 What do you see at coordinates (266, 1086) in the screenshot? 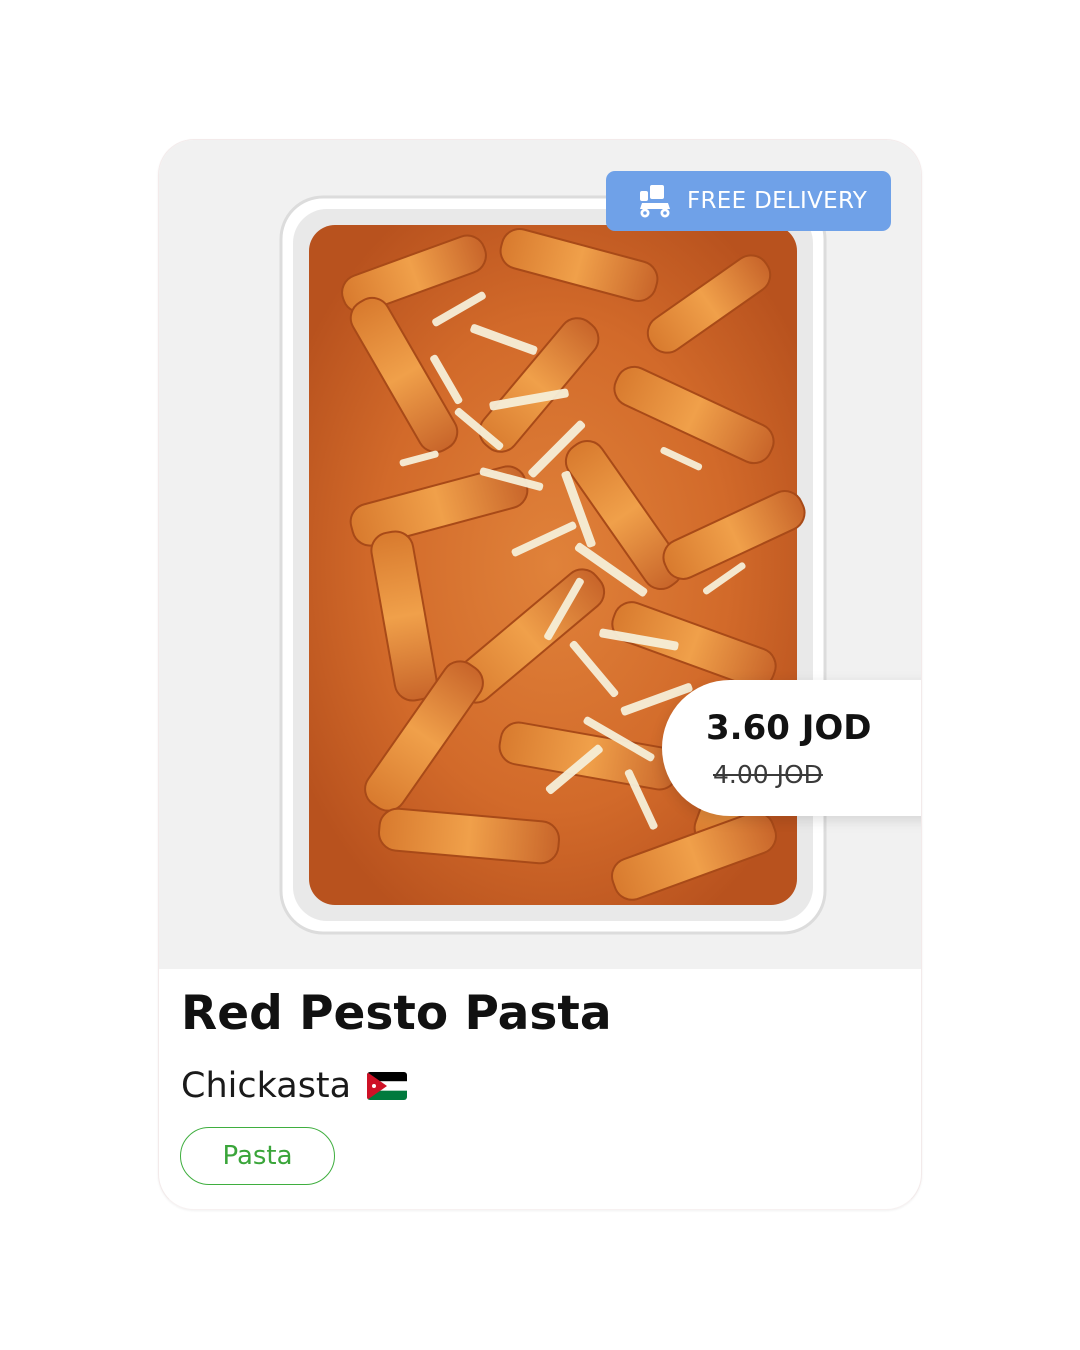
I see `restaurant-name: Chickasta` at bounding box center [266, 1086].